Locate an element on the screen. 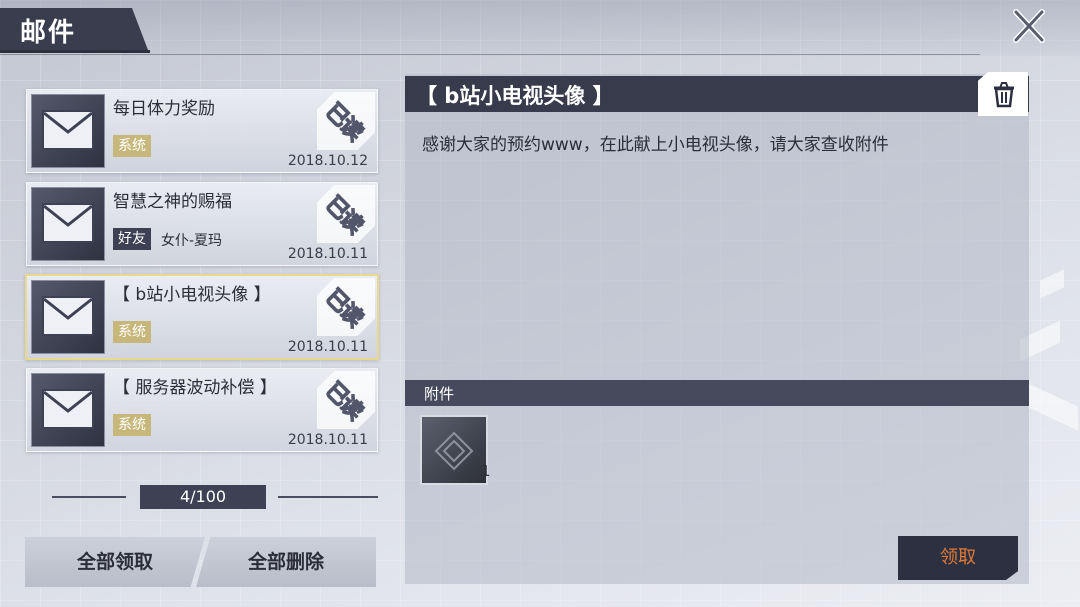  attachment-item is located at coordinates (454, 450).